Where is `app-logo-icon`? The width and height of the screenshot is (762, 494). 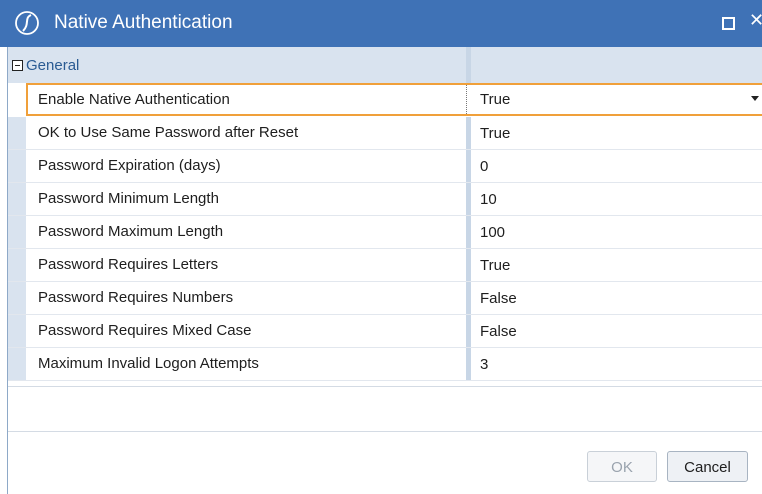
app-logo-icon is located at coordinates (27, 23).